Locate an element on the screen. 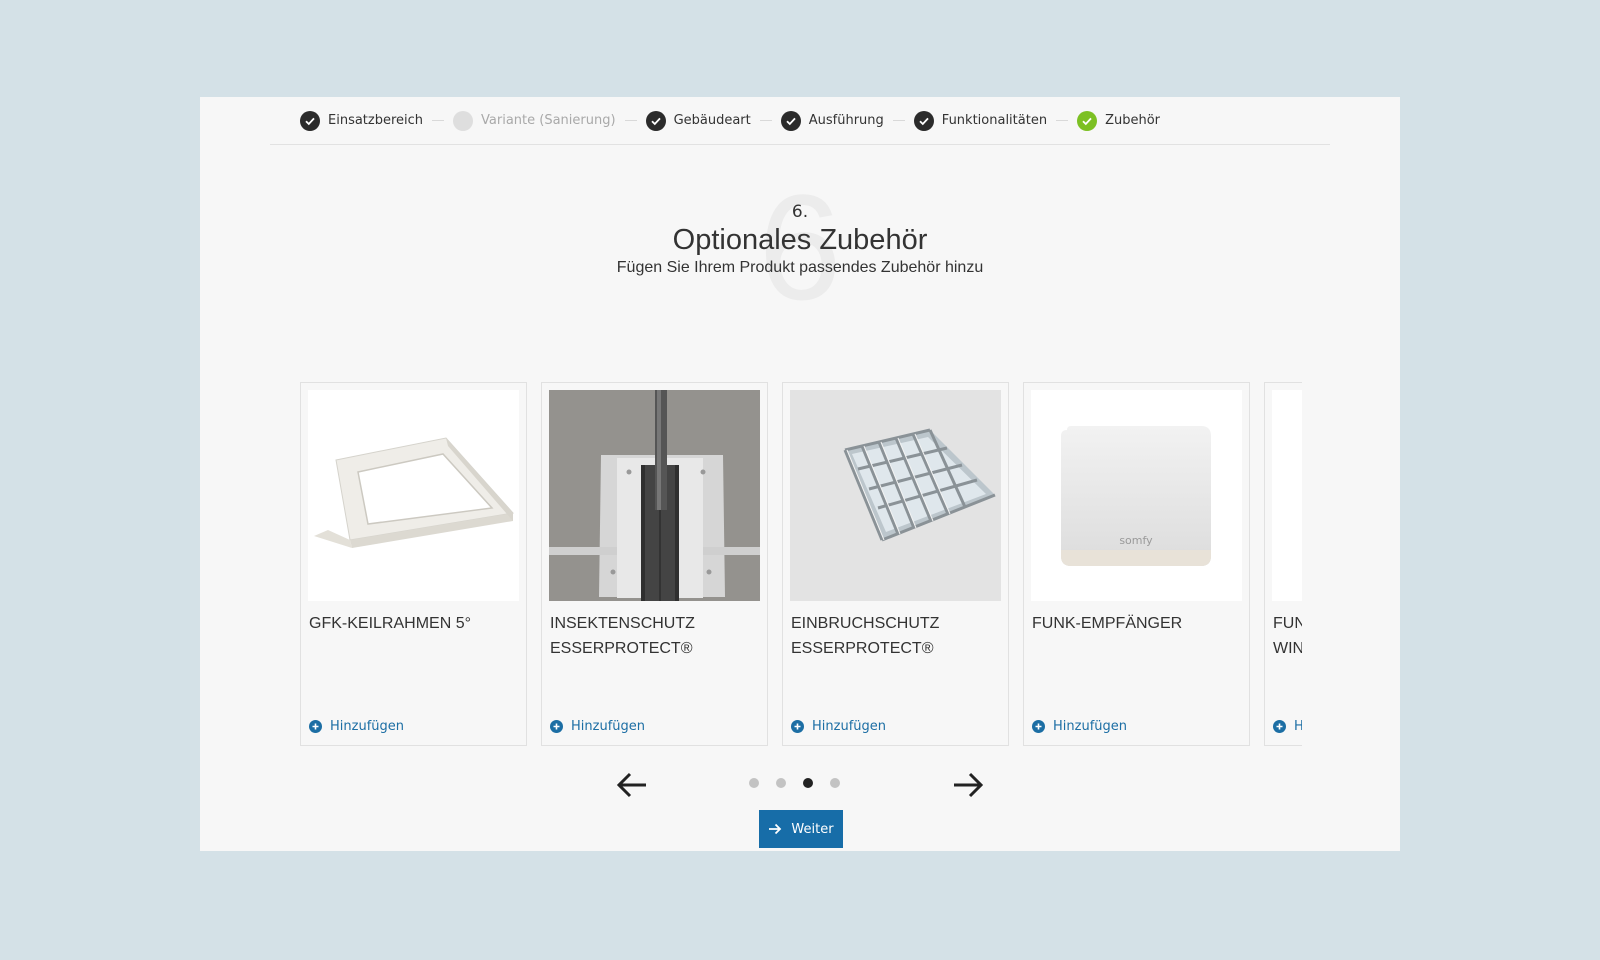 This screenshot has width=1600, height=960. weiter-button: Weiter is located at coordinates (801, 829).